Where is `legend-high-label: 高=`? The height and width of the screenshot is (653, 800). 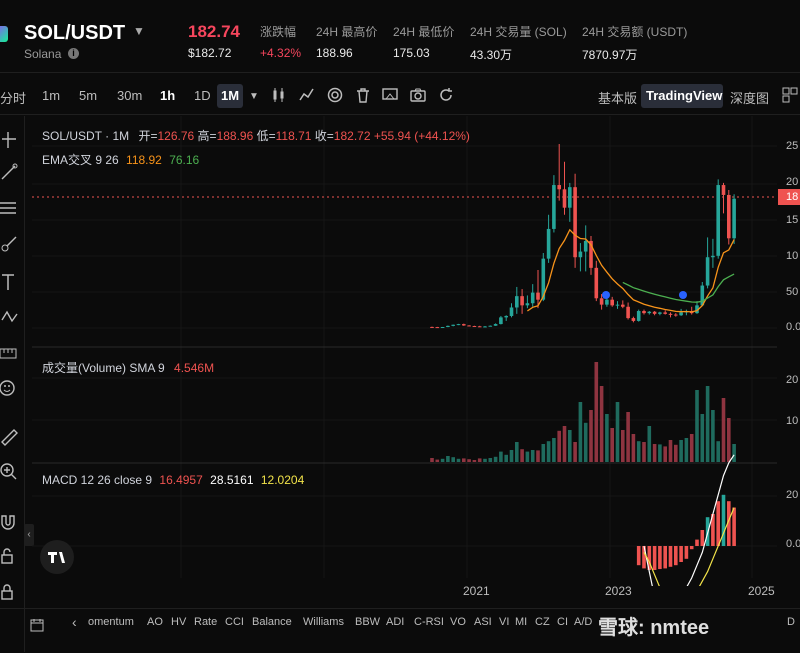
legend-high-label: 高= is located at coordinates (207, 136).